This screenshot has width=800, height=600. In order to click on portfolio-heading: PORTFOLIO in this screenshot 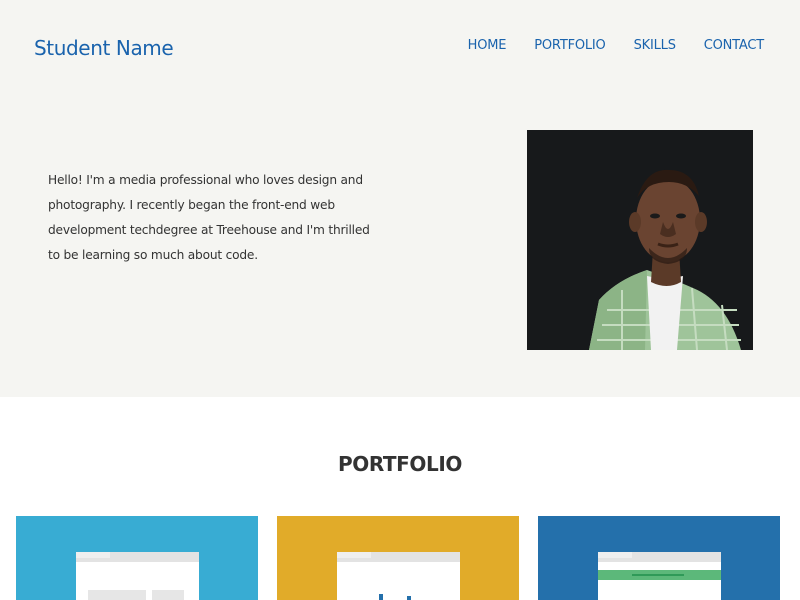, I will do `click(400, 464)`.